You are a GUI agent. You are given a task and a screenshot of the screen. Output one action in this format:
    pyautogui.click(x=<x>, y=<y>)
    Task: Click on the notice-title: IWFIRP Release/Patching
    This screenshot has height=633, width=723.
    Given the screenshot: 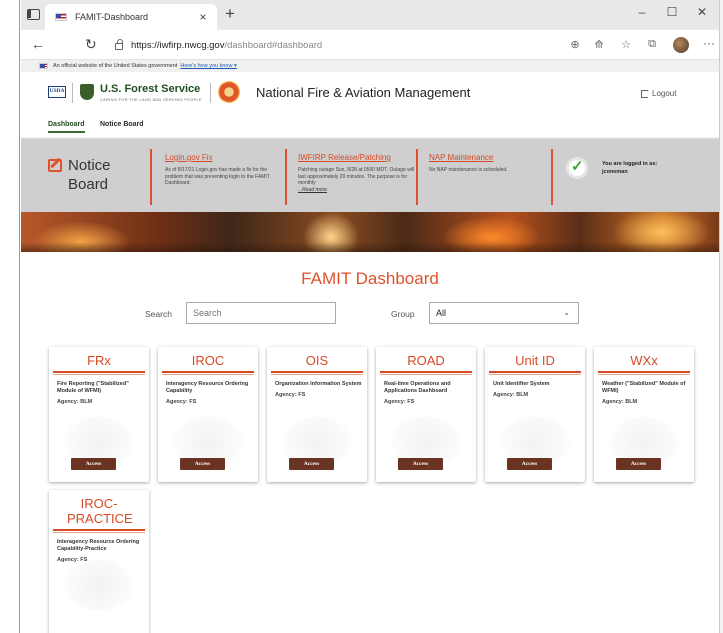 What is the action you would take?
    pyautogui.click(x=357, y=157)
    